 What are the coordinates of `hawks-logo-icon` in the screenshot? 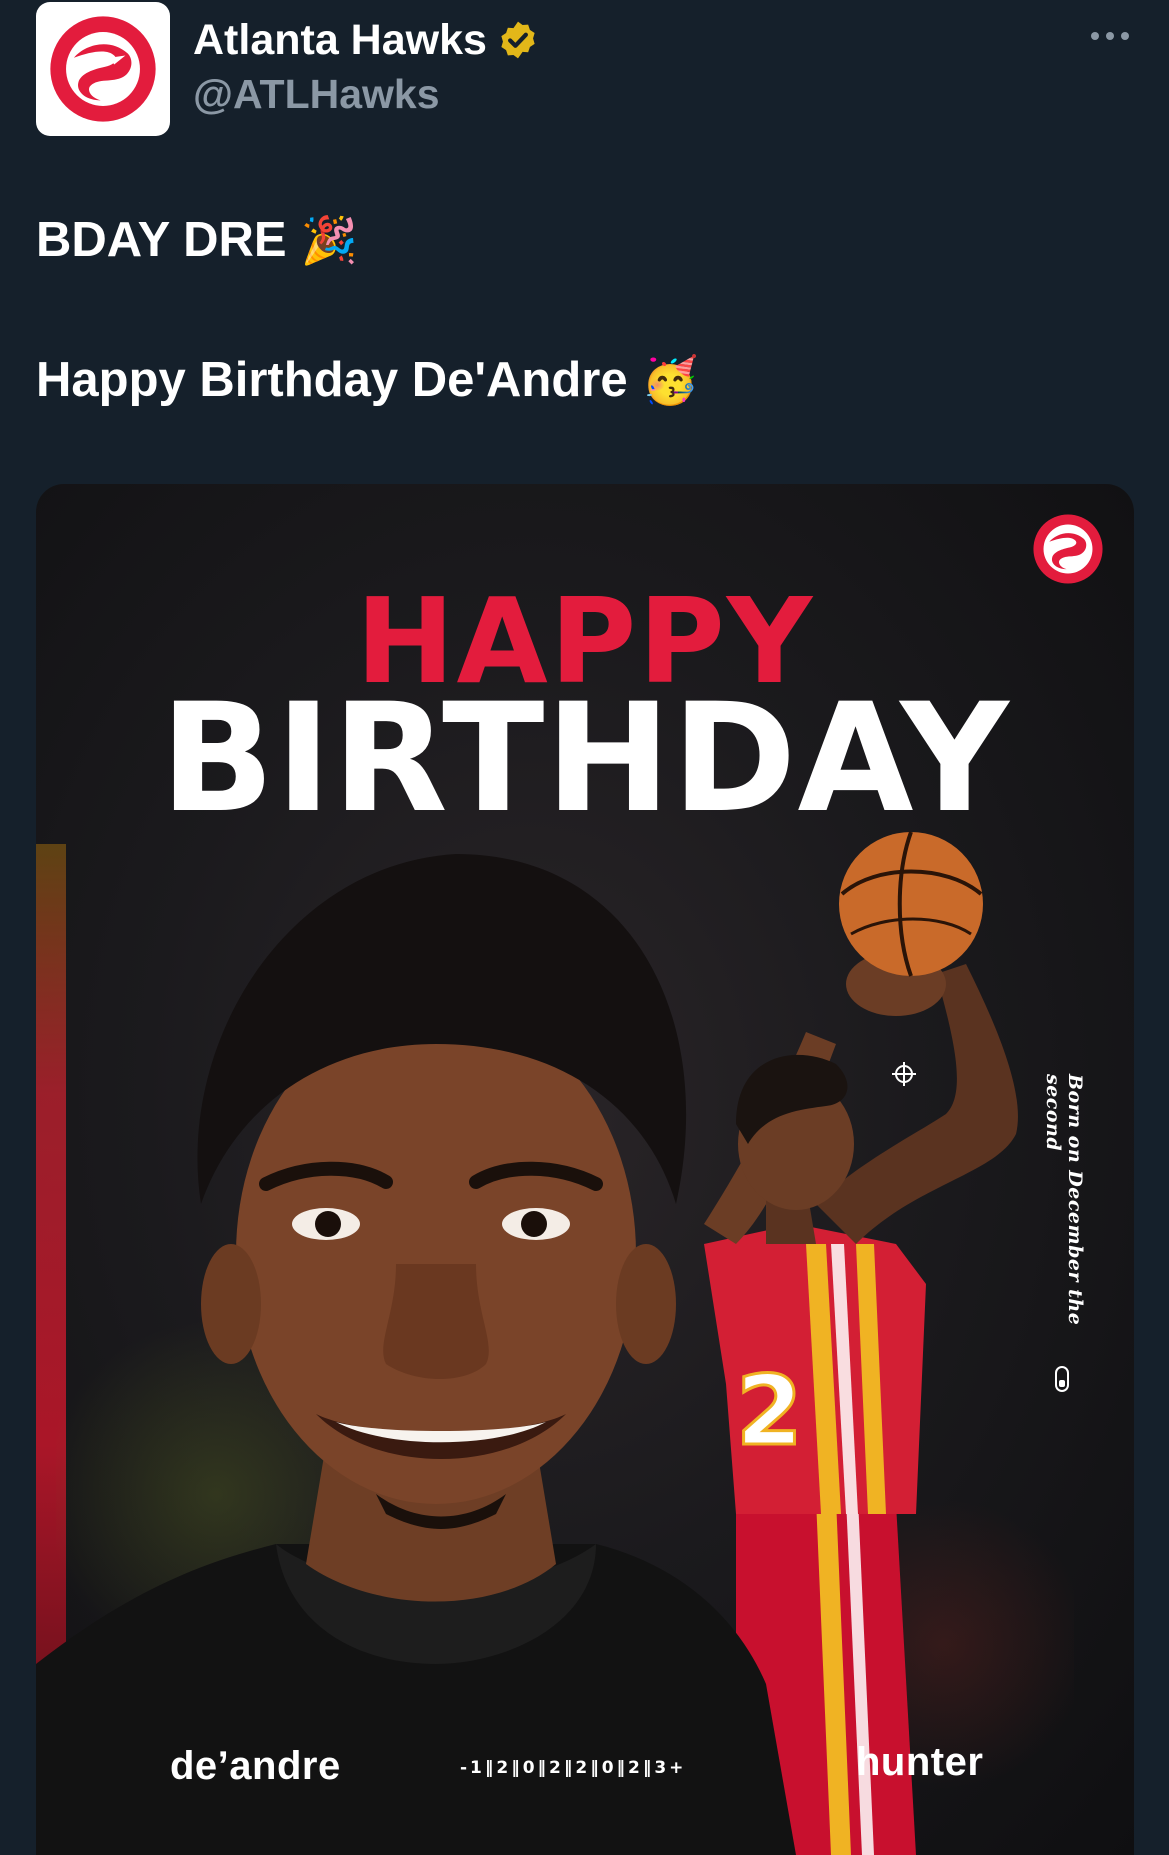 It's located at (103, 69).